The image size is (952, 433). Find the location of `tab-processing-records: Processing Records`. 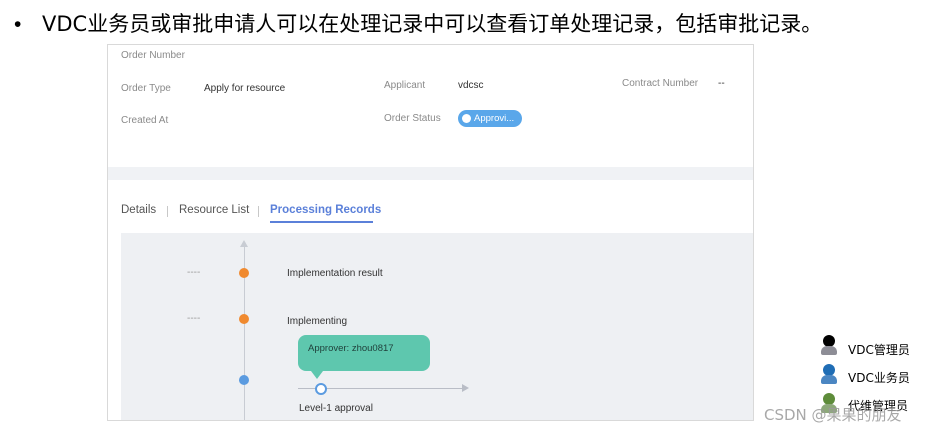

tab-processing-records: Processing Records is located at coordinates (325, 210).